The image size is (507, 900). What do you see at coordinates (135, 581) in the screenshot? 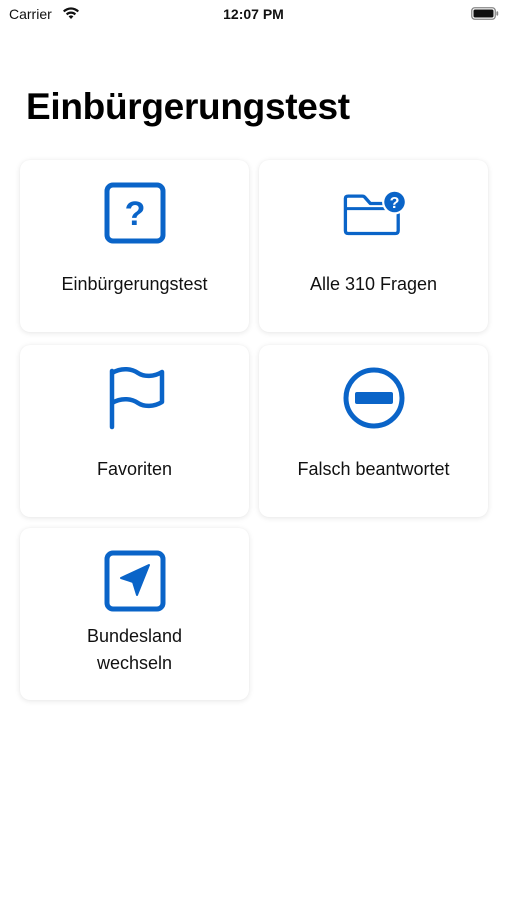
I see `location-arrow-square-icon` at bounding box center [135, 581].